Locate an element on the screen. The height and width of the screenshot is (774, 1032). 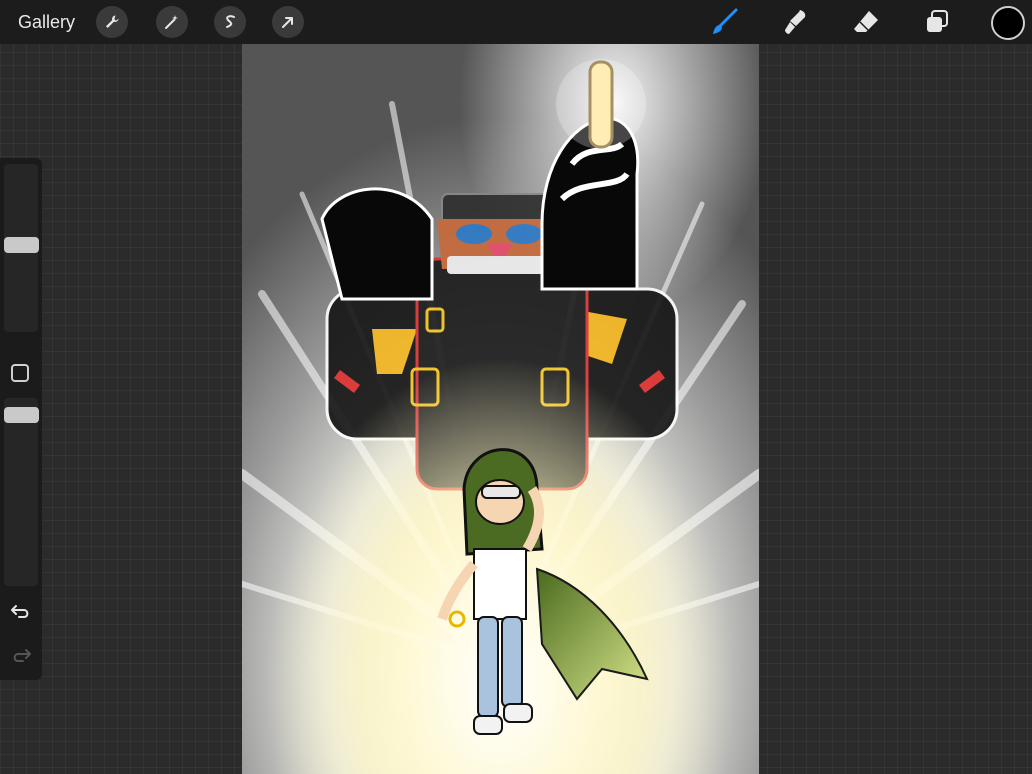
smudge-tool-button is located at coordinates (796, 22).